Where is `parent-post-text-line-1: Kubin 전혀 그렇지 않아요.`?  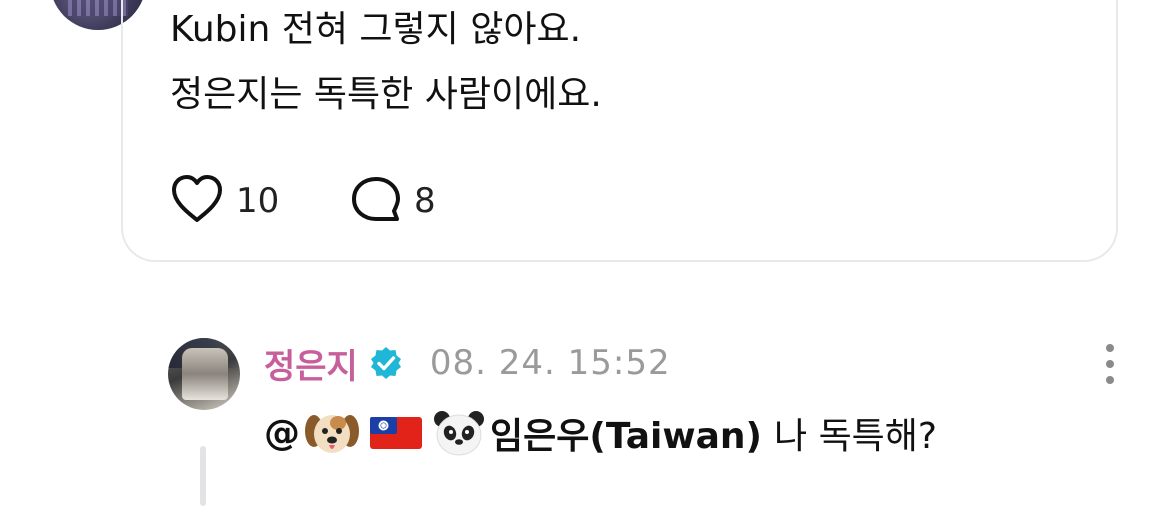
parent-post-text-line-1: Kubin 전혀 그렇지 않아요. is located at coordinates (376, 29).